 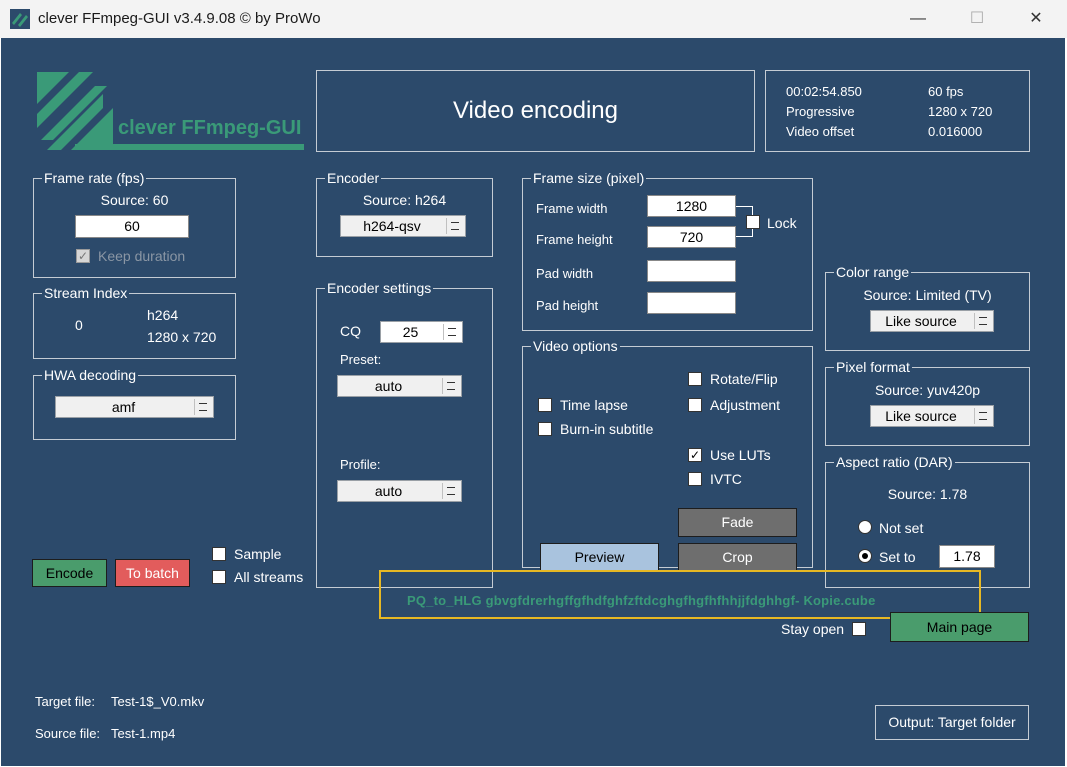 What do you see at coordinates (574, 239) in the screenshot?
I see `frame-height-label: Frame height` at bounding box center [574, 239].